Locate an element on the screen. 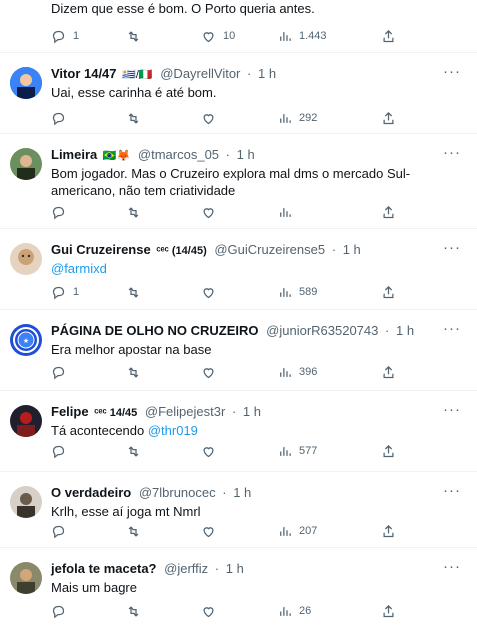 The width and height of the screenshot is (477, 628). tweet-actions is located at coordinates (254, 212).